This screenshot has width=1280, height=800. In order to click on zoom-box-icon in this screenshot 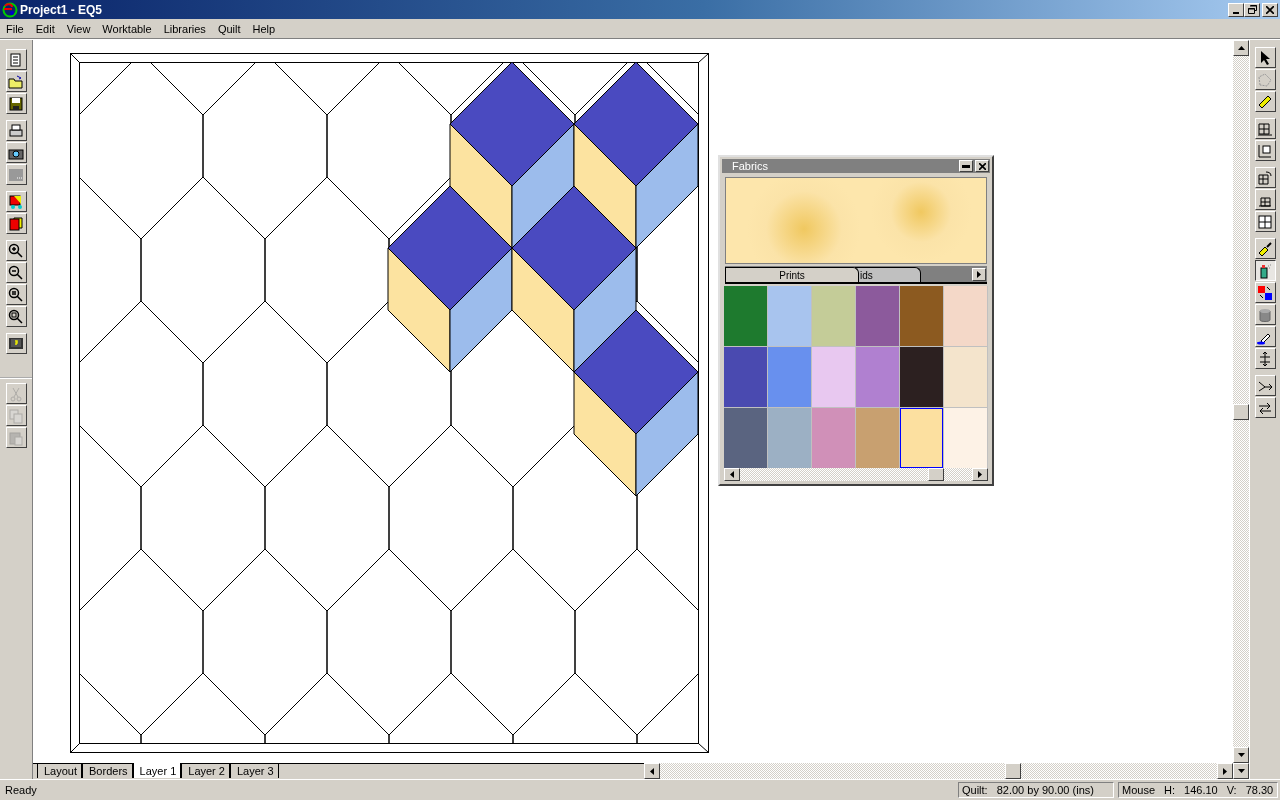, I will do `click(16, 316)`.